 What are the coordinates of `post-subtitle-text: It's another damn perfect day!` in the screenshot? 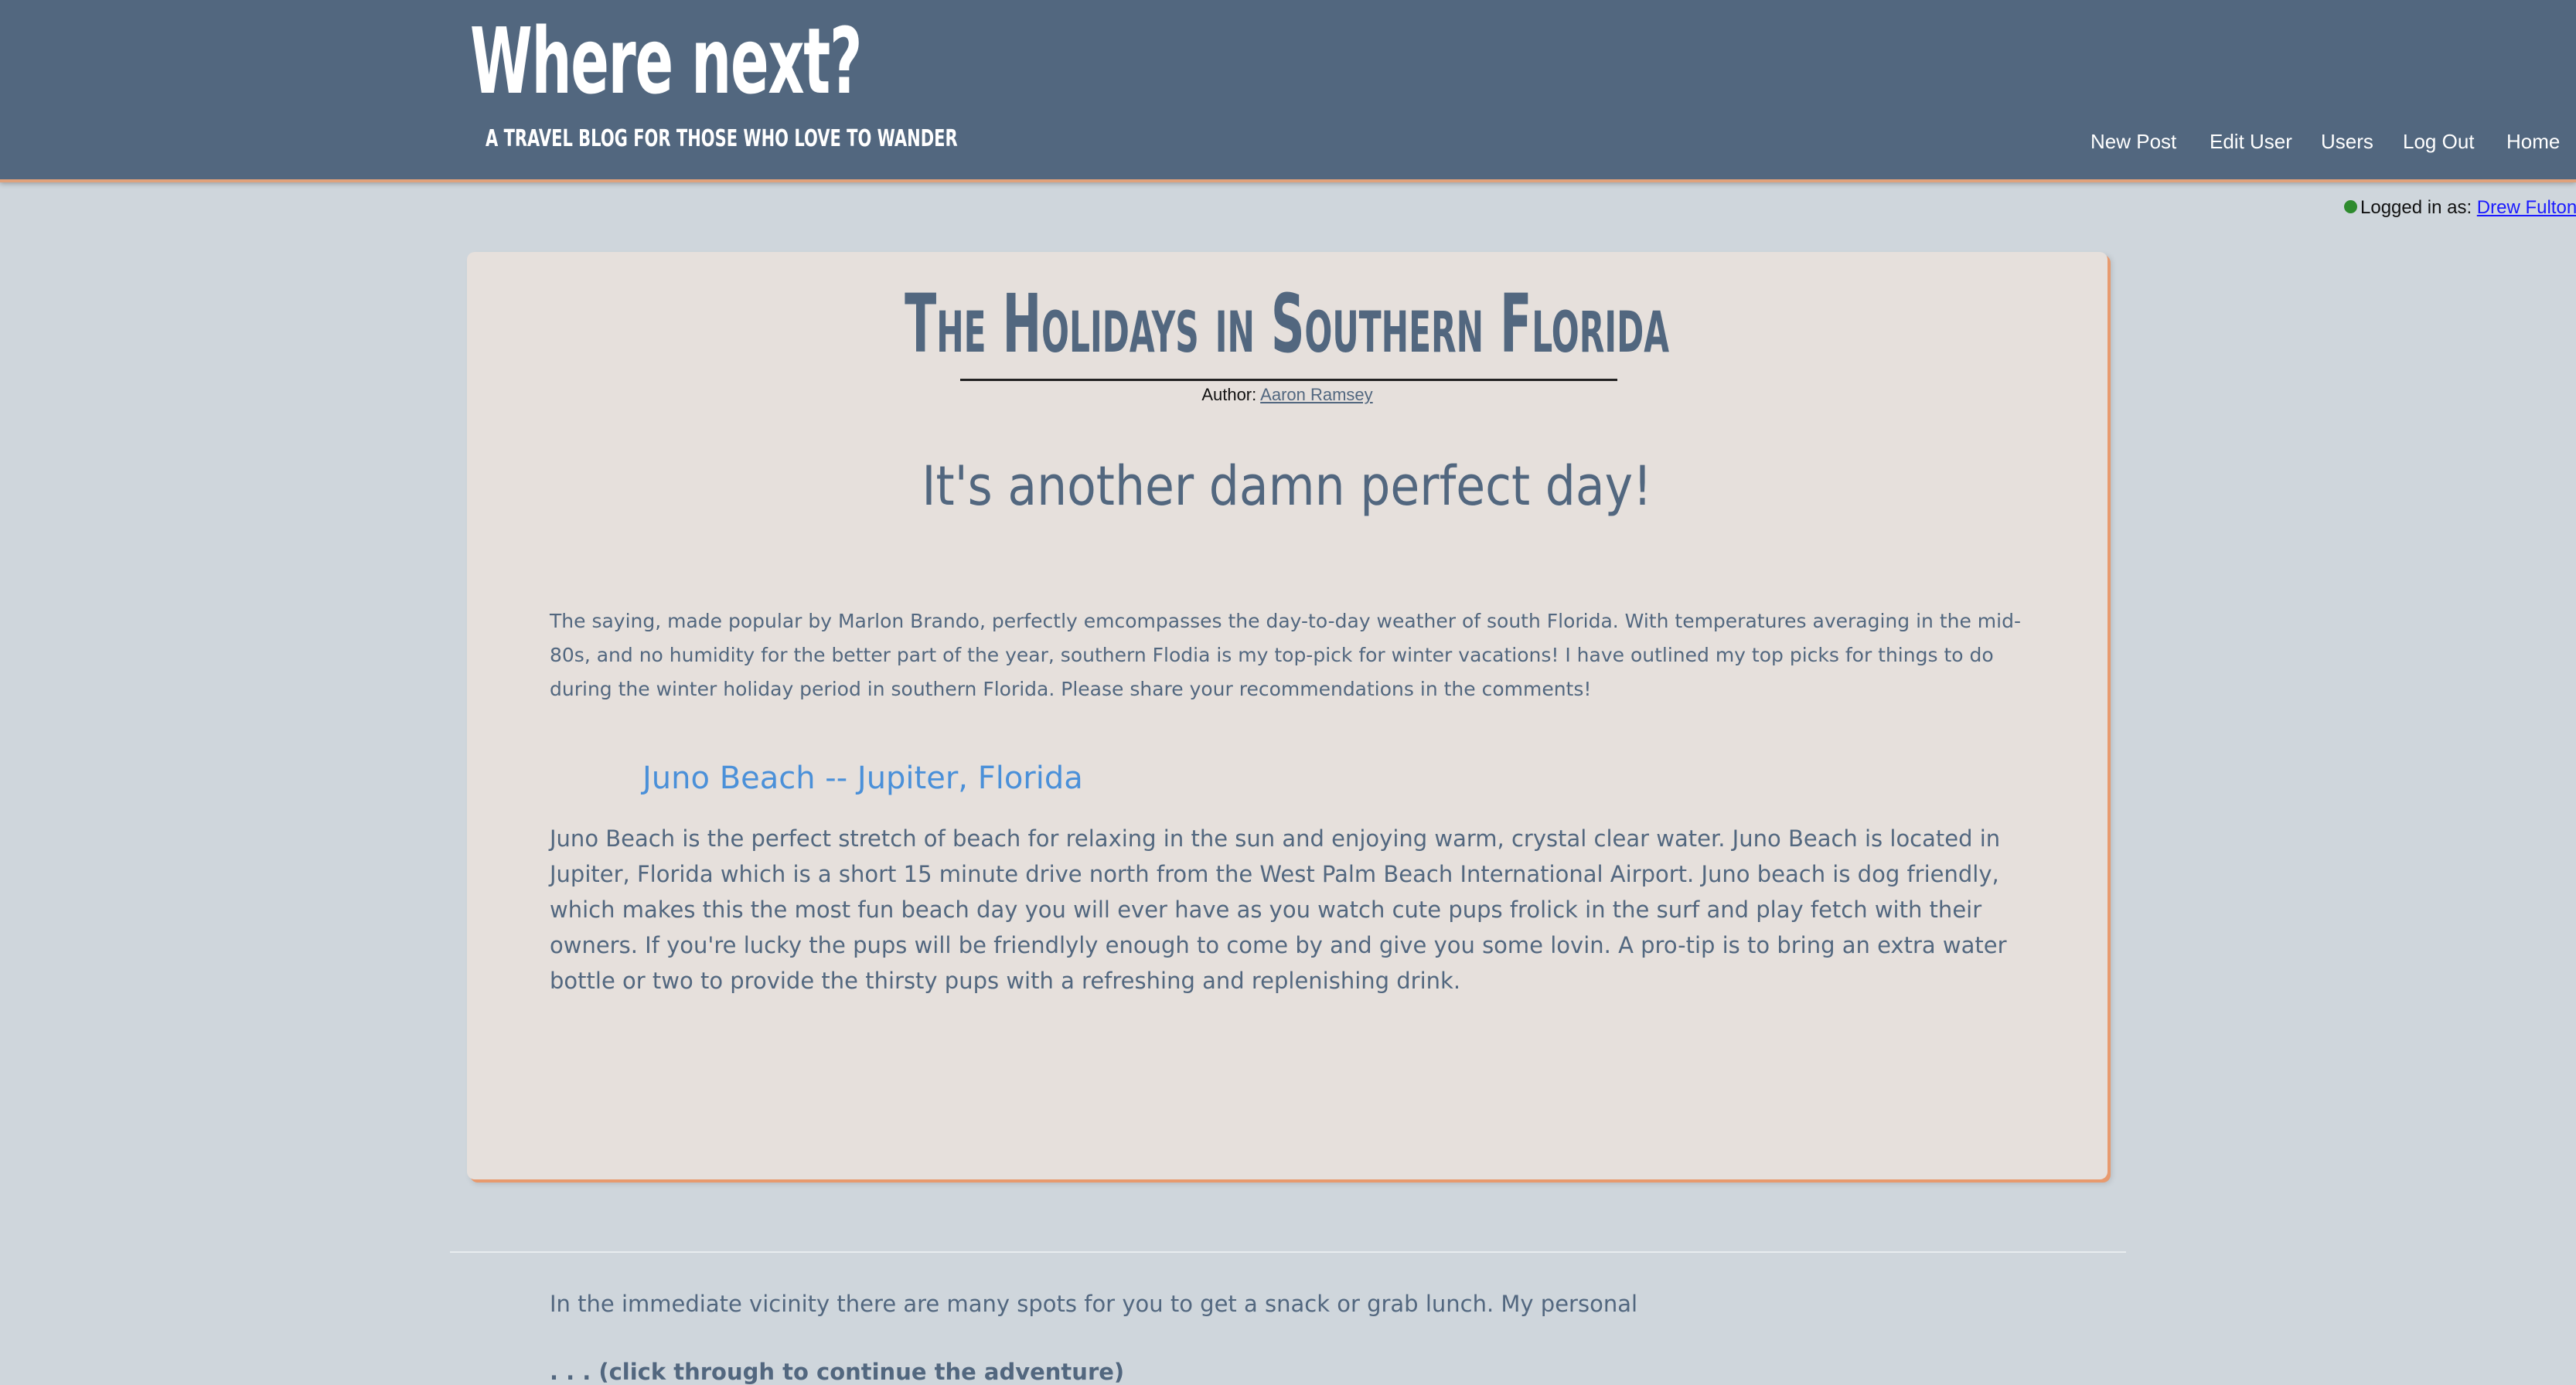 It's located at (1287, 486).